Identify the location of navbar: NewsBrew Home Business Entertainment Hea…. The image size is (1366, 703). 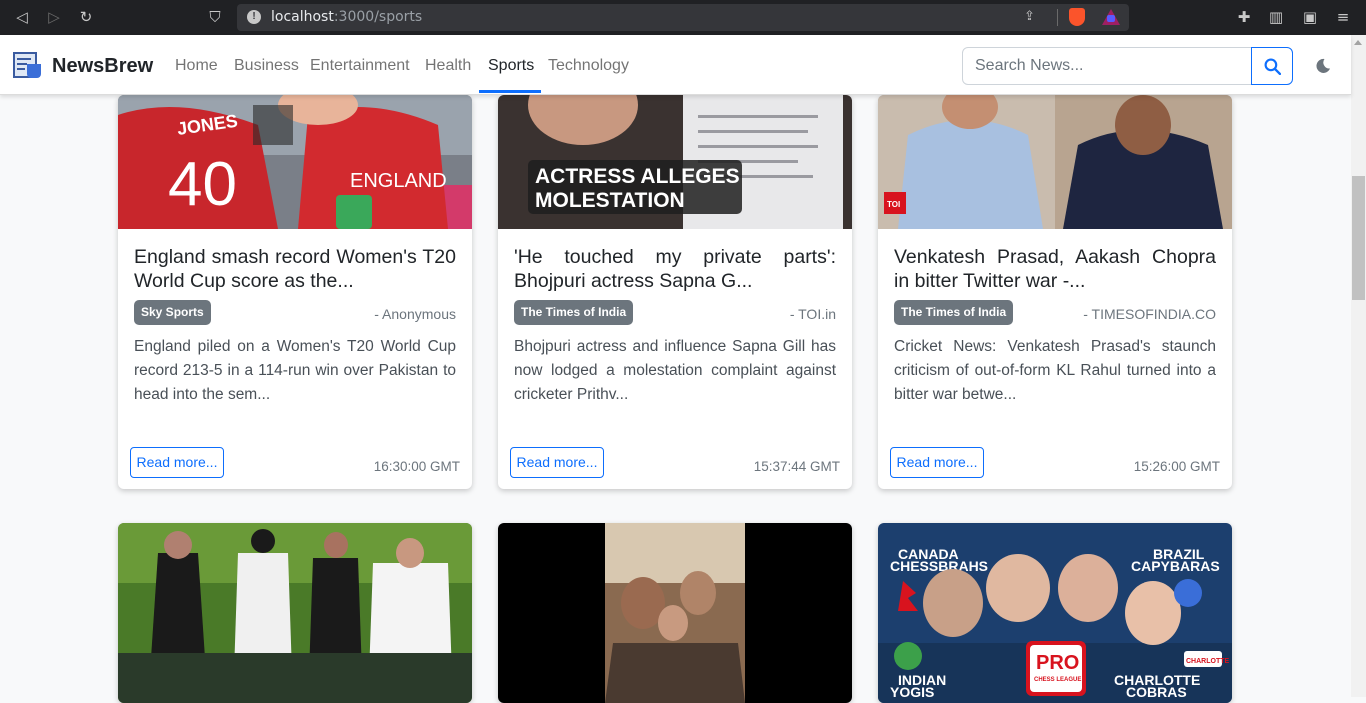
(675, 65).